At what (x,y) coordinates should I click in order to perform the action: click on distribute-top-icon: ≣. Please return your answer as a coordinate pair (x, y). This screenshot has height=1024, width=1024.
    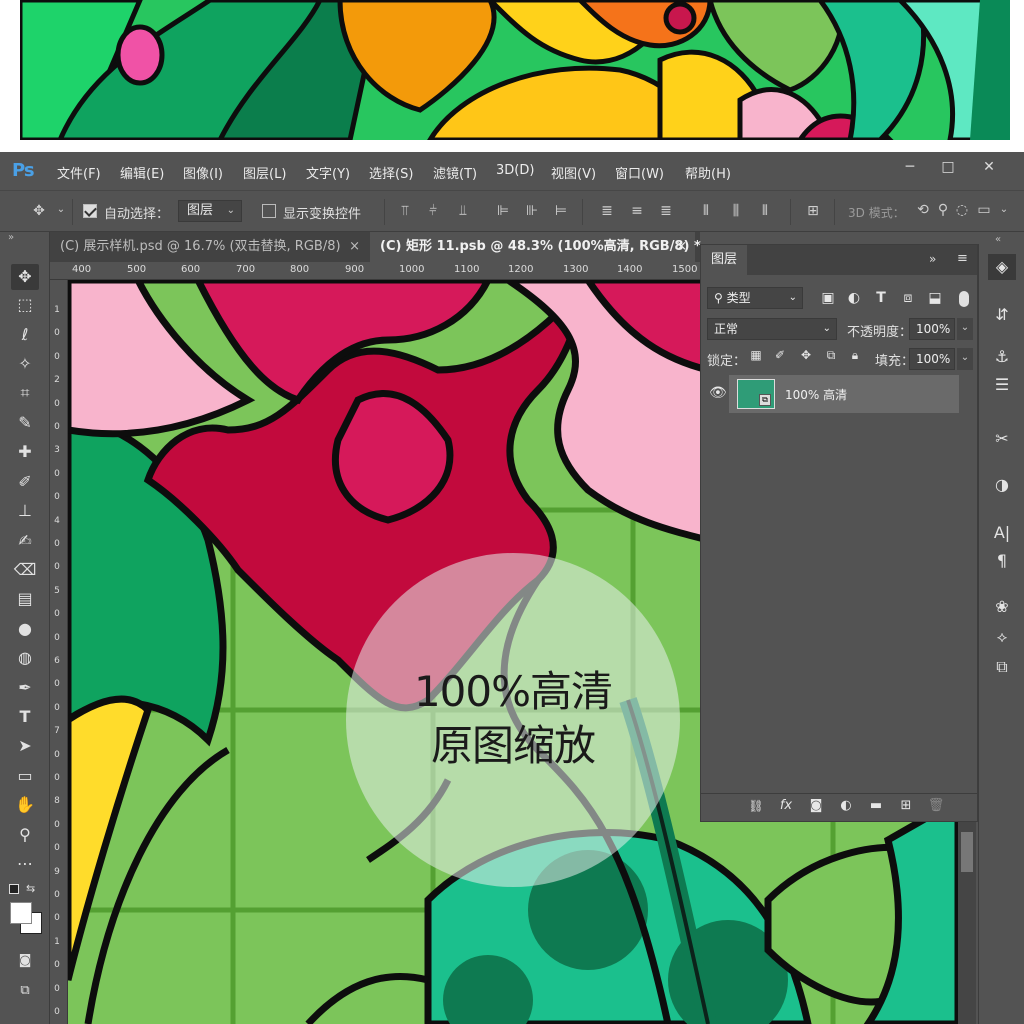
    Looking at the image, I should click on (607, 211).